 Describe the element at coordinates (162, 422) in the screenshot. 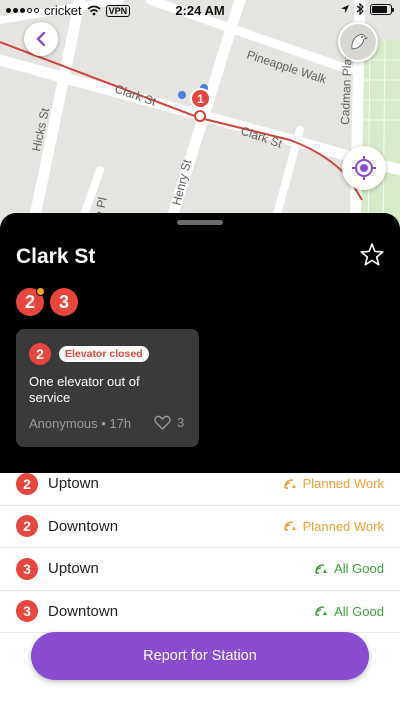

I see `heart-icon` at that location.